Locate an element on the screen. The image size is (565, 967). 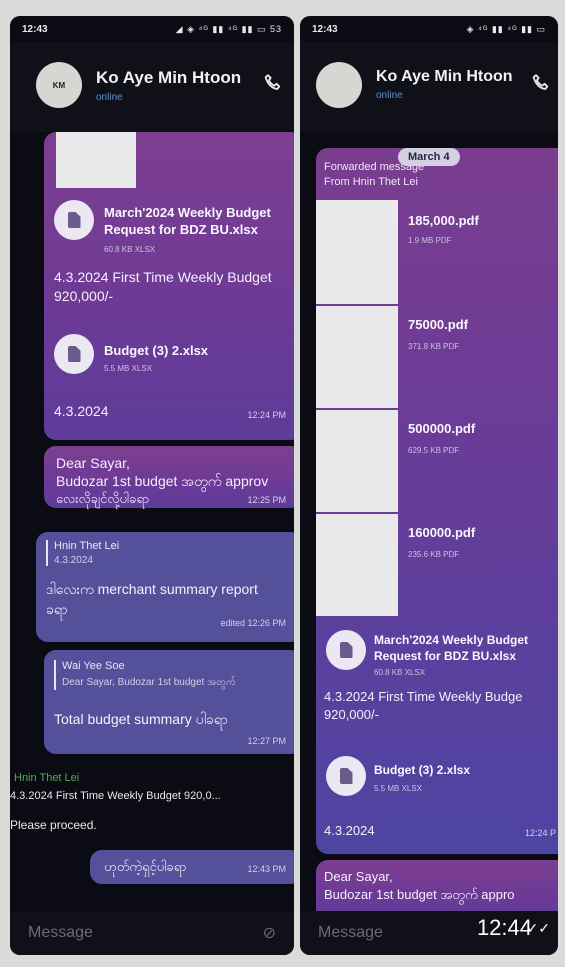
chat-header: Ko Aye Min Htoon online is located at coordinates (429, 87).